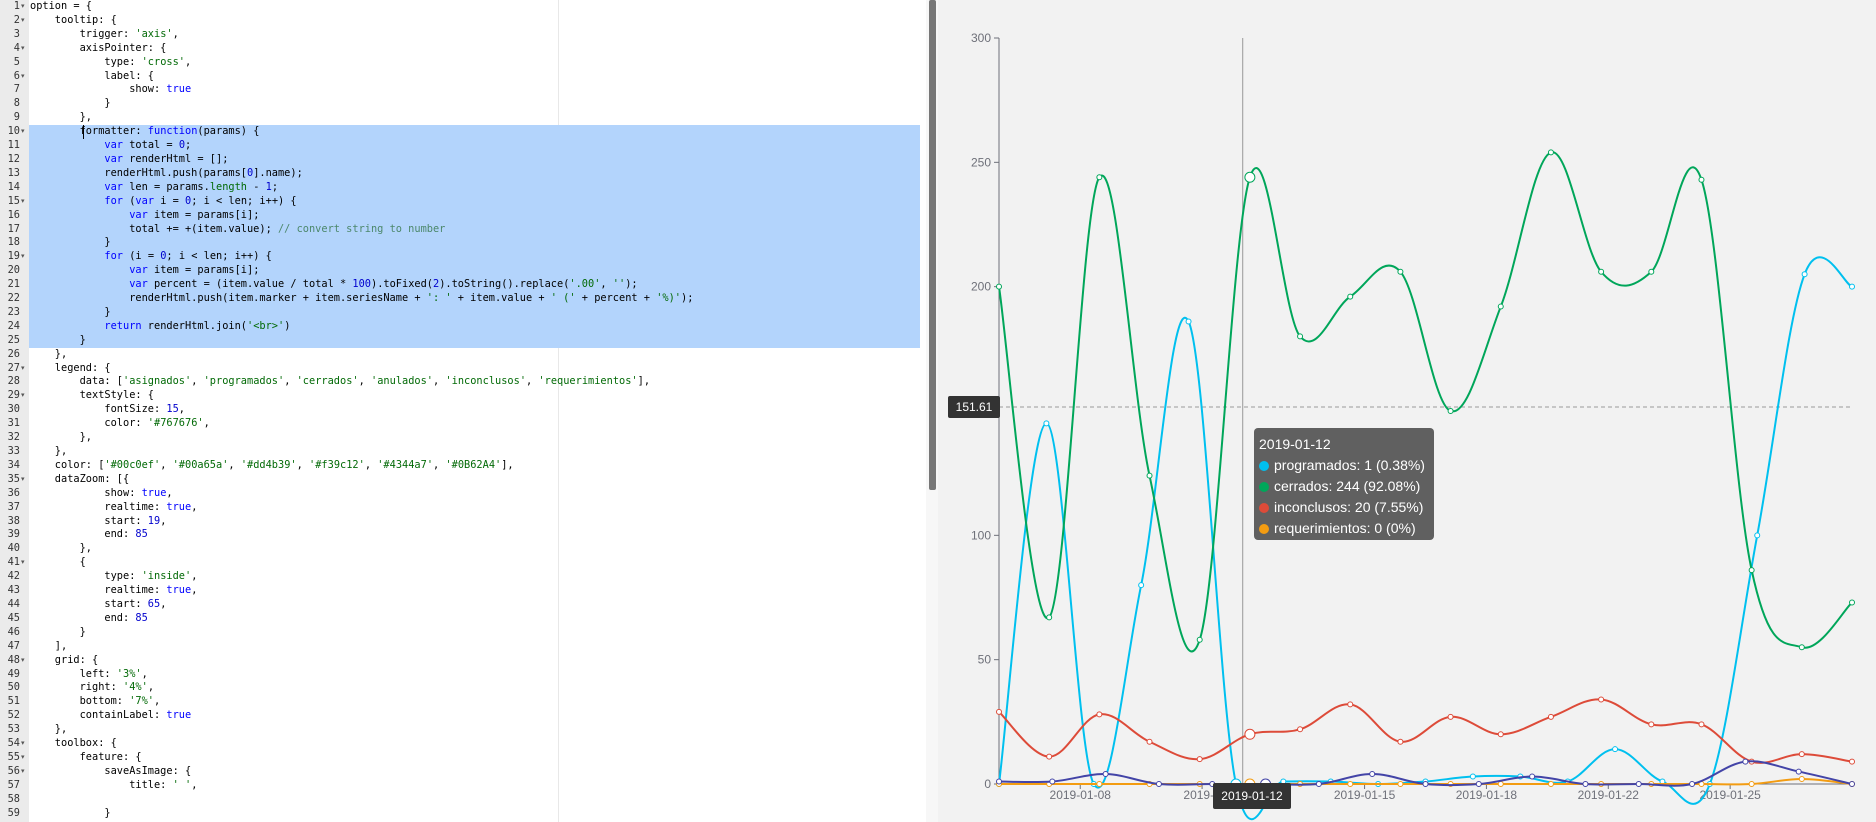 The width and height of the screenshot is (1876, 822). Describe the element at coordinates (465, 410) in the screenshot. I see `code-line: 30 fontSize: 15,` at that location.